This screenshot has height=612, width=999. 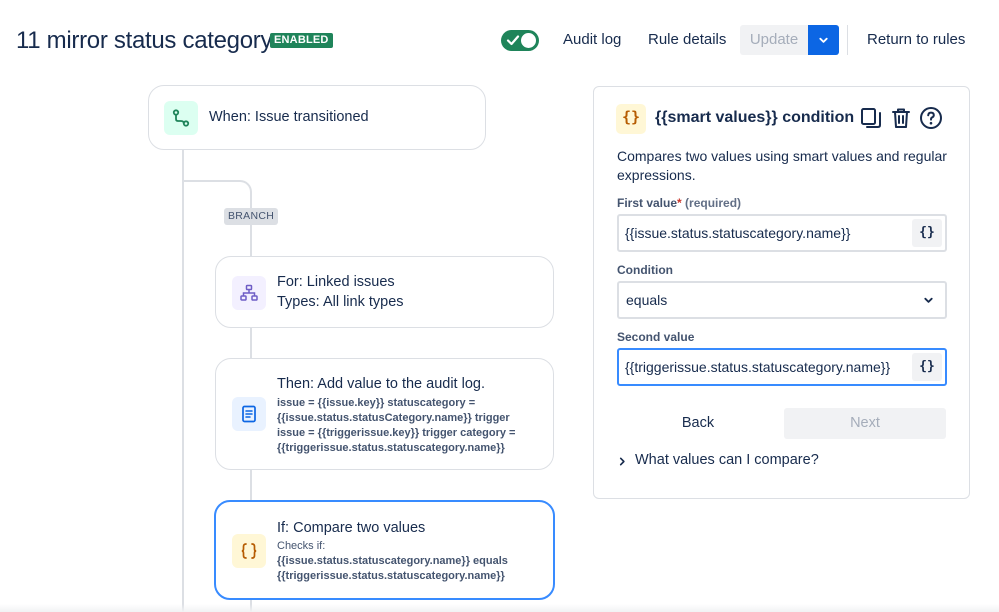 I want to click on toggle-knob, so click(x=528, y=40).